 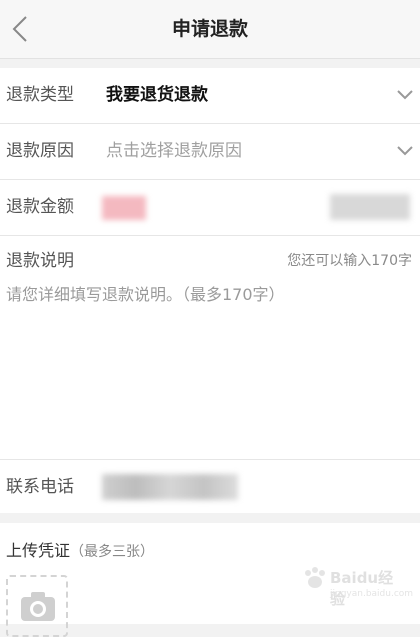 I want to click on page-title: 申请退款, so click(x=209, y=29).